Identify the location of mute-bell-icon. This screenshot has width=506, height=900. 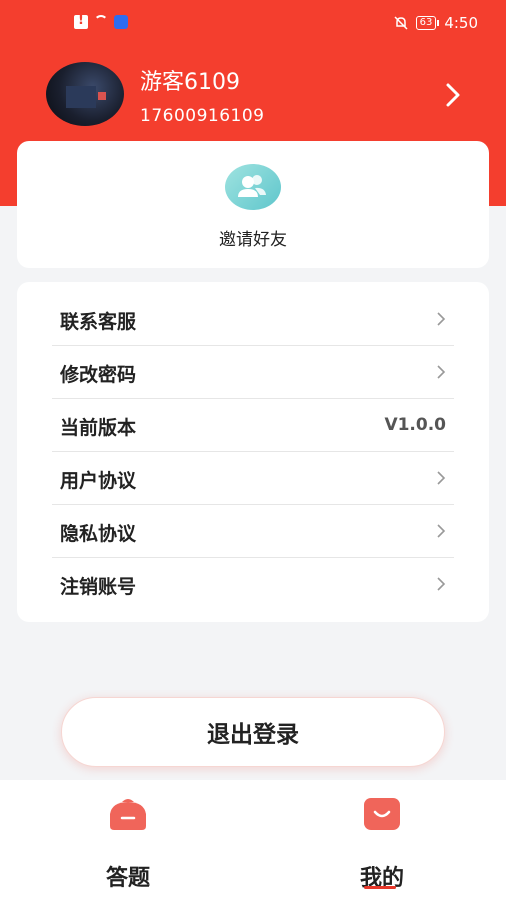
(401, 23).